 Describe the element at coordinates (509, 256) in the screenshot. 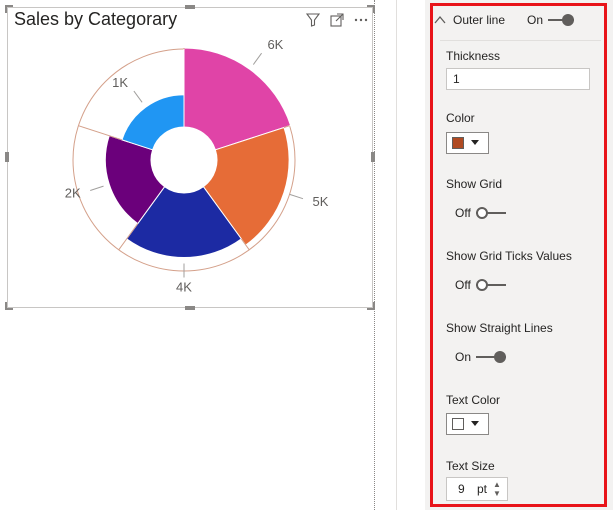

I see `show-grid-ticks-label: Show Grid Ticks Values` at that location.